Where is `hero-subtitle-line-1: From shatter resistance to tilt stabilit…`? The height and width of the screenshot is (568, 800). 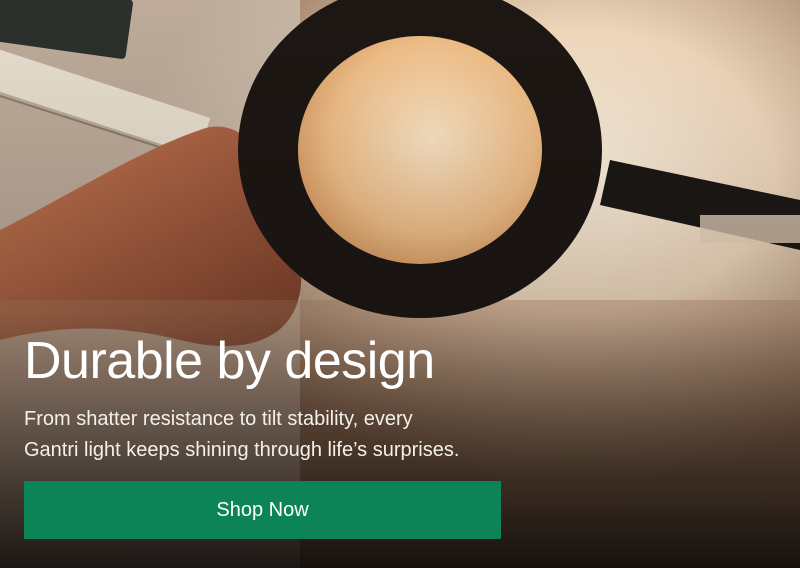 hero-subtitle-line-1: From shatter resistance to tilt stabilit… is located at coordinates (218, 419).